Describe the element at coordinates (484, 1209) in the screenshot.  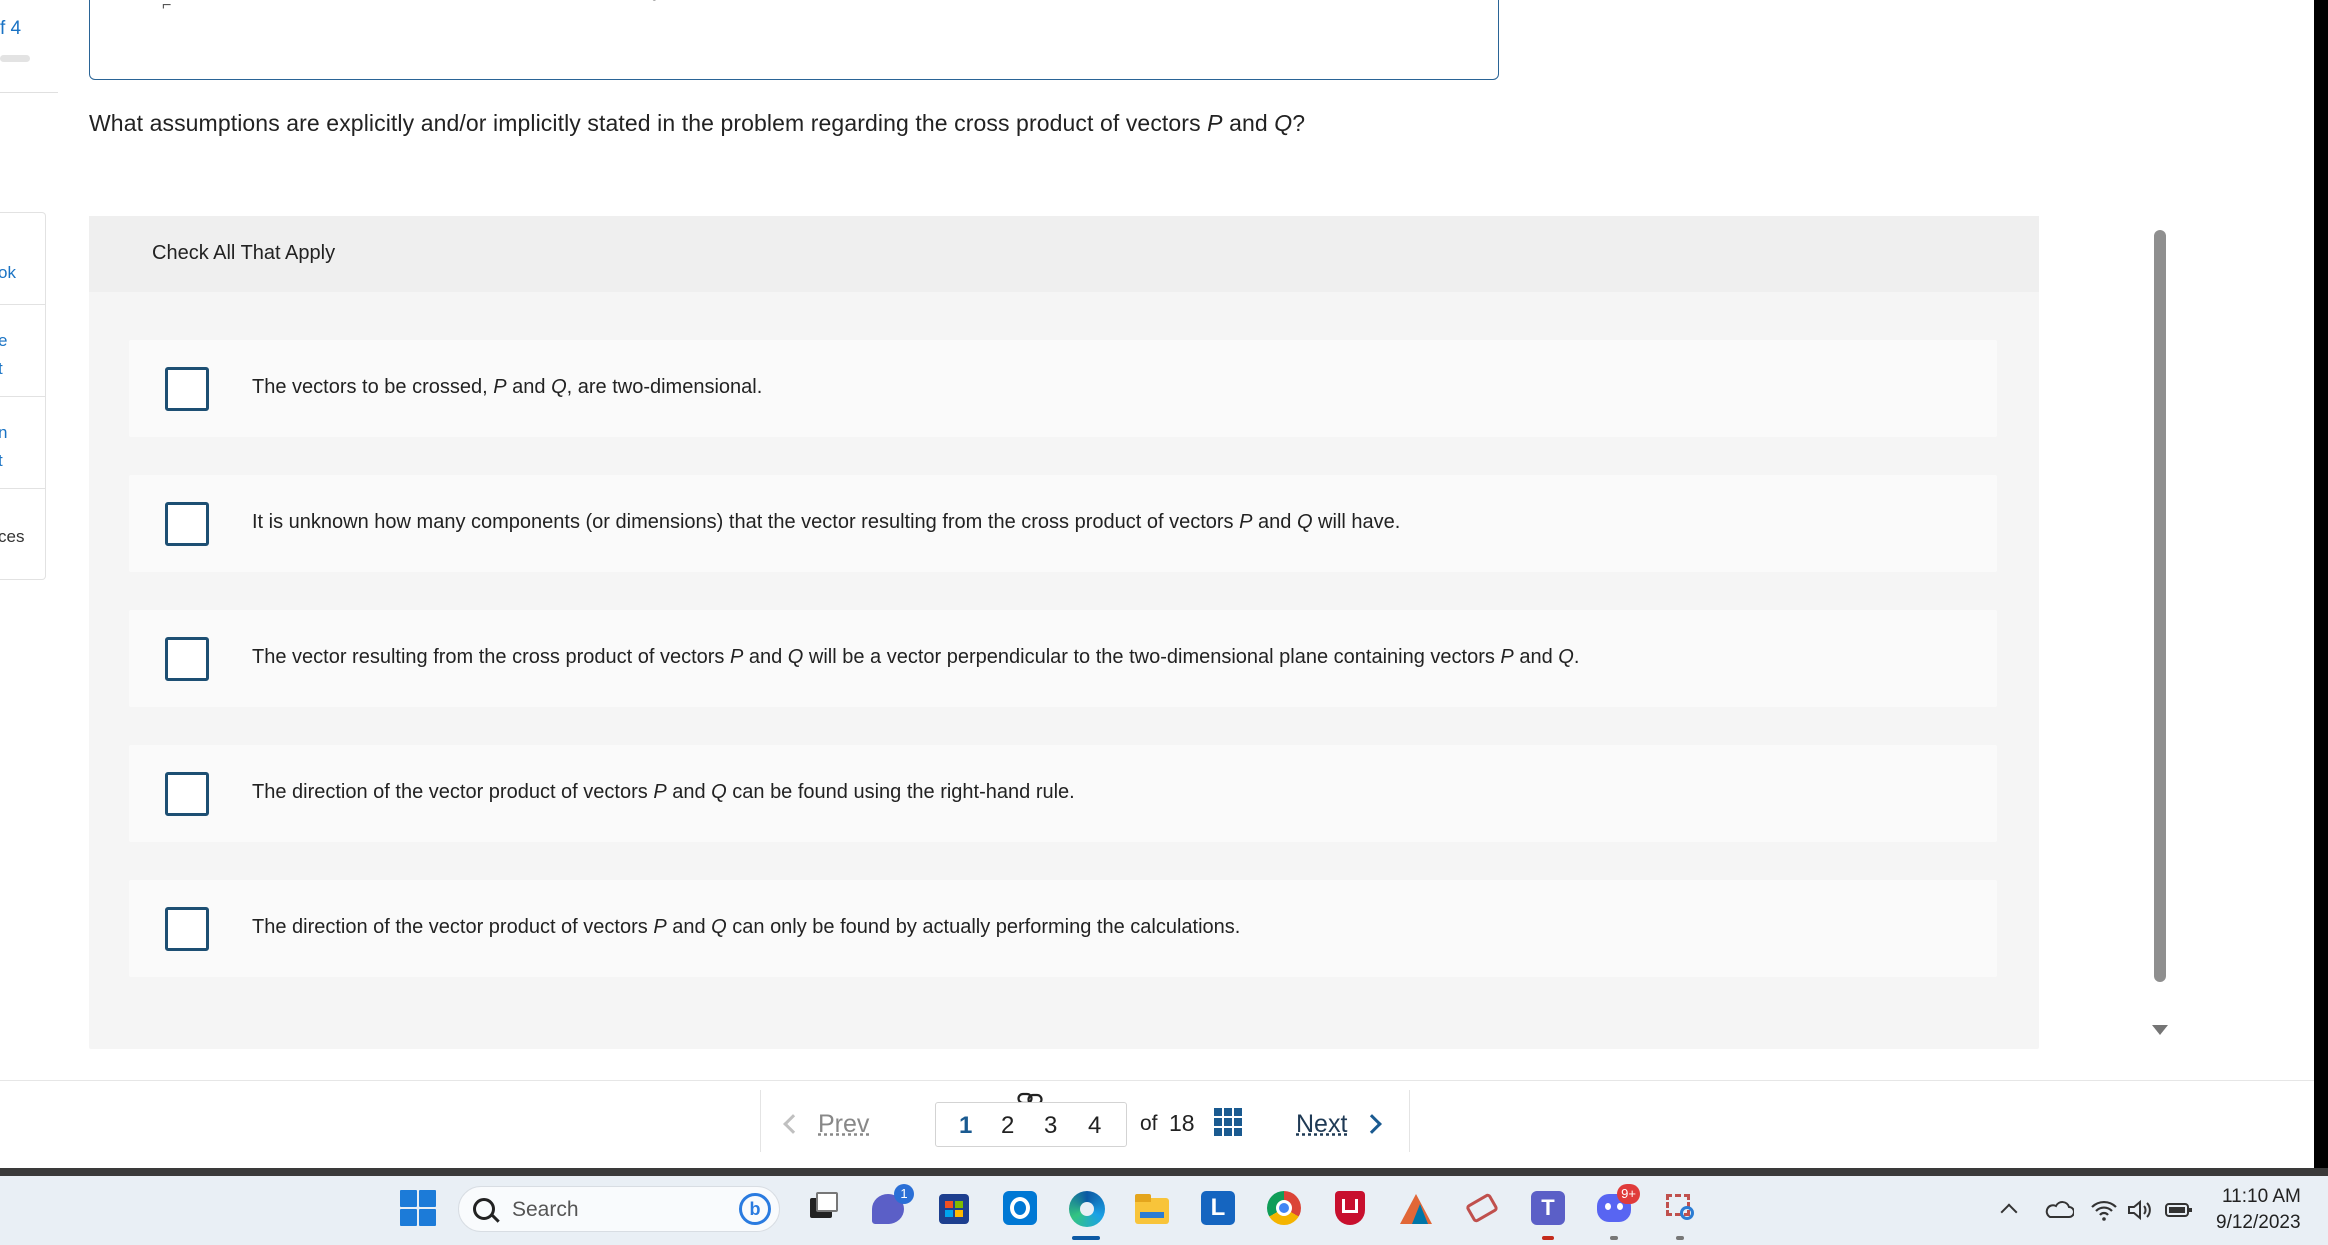
I see `search-icon` at that location.